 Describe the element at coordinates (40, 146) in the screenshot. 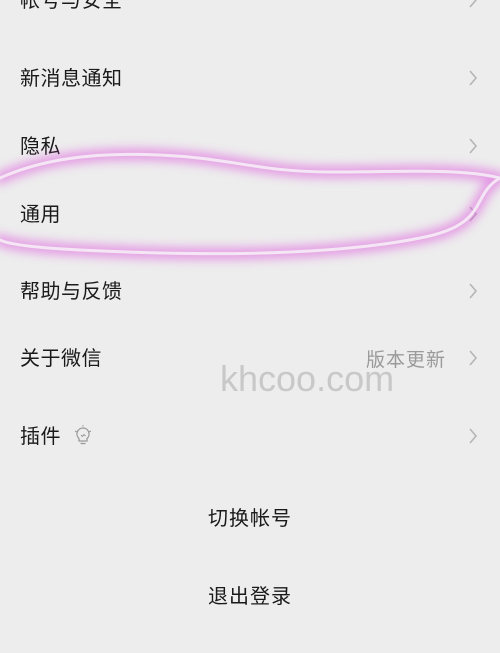

I see `menu-item-label: 隐私` at that location.